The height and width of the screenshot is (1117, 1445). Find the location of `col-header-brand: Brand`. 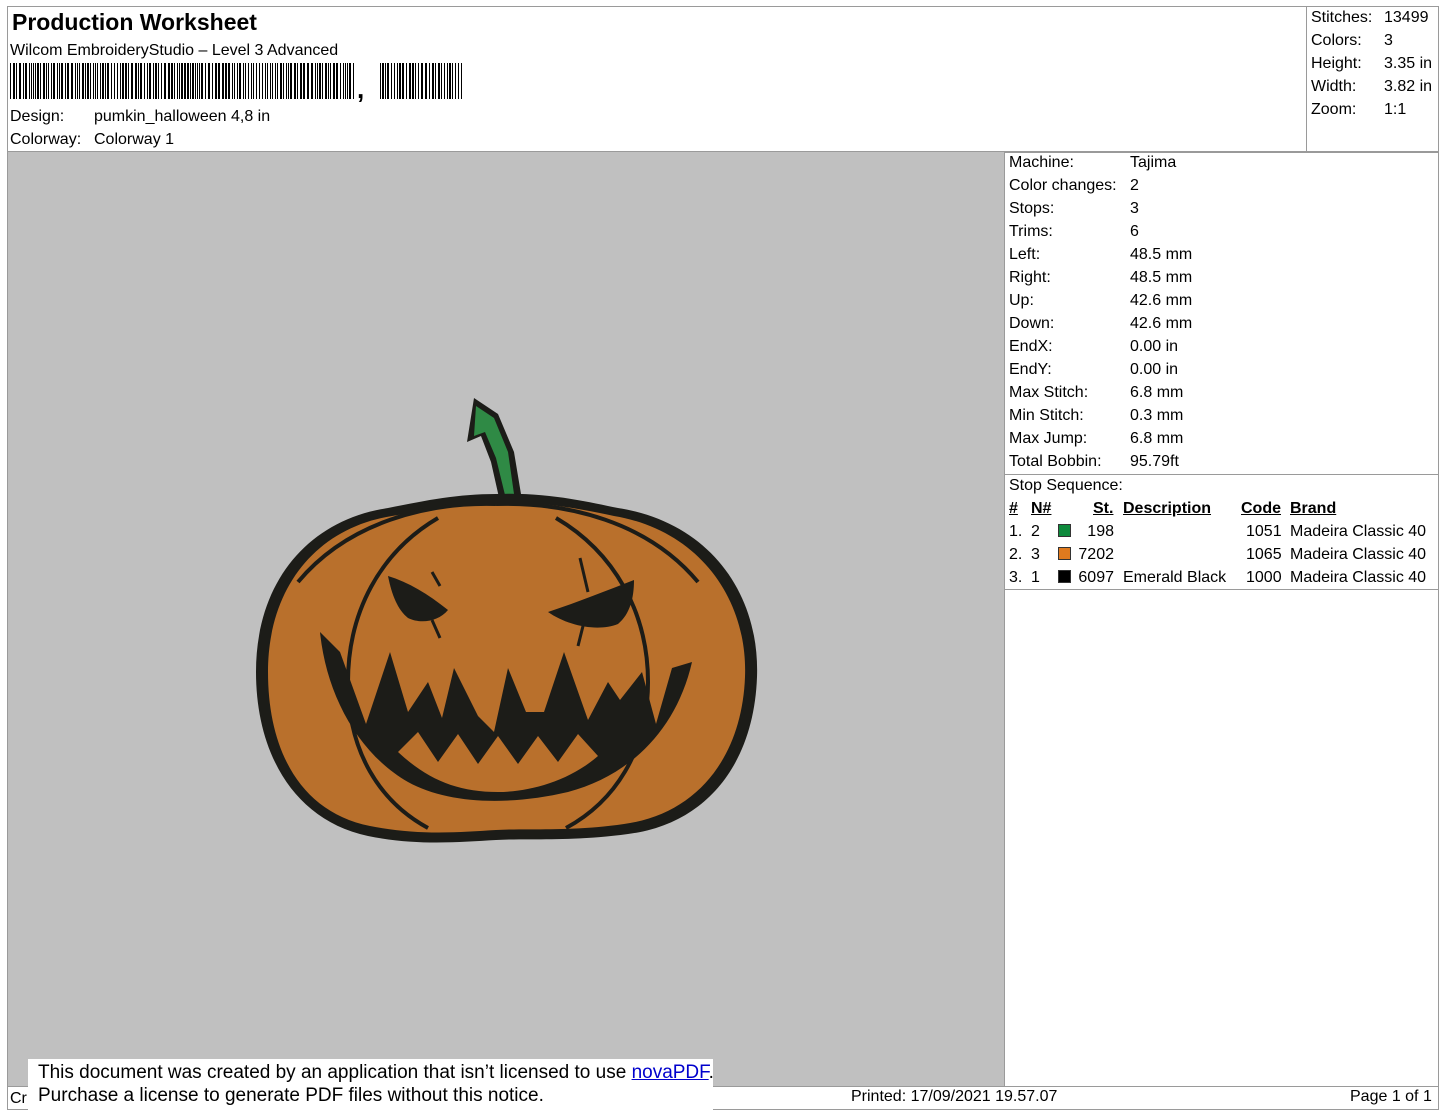

col-header-brand: Brand is located at coordinates (1313, 508).